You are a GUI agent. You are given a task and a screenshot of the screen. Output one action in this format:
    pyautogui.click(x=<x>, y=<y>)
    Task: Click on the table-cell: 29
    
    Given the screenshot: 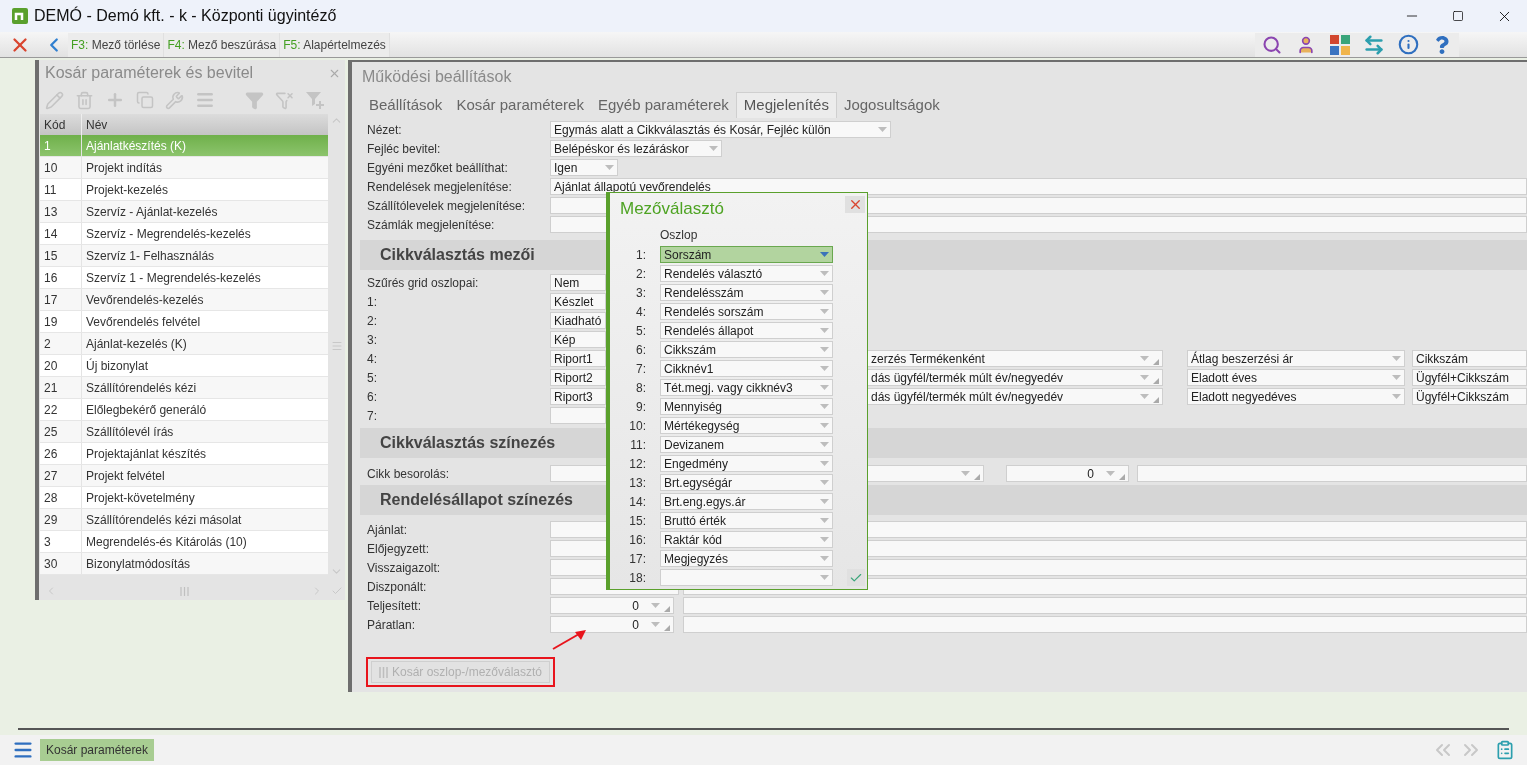 What is the action you would take?
    pyautogui.click(x=61, y=519)
    